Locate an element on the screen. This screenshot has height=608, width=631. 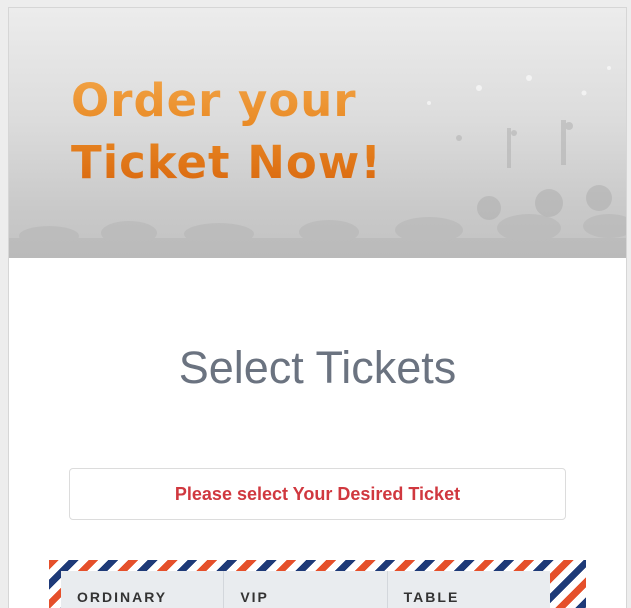
ticket-options-table: ORDINARY VIP TABLE is located at coordinates (305, 589).